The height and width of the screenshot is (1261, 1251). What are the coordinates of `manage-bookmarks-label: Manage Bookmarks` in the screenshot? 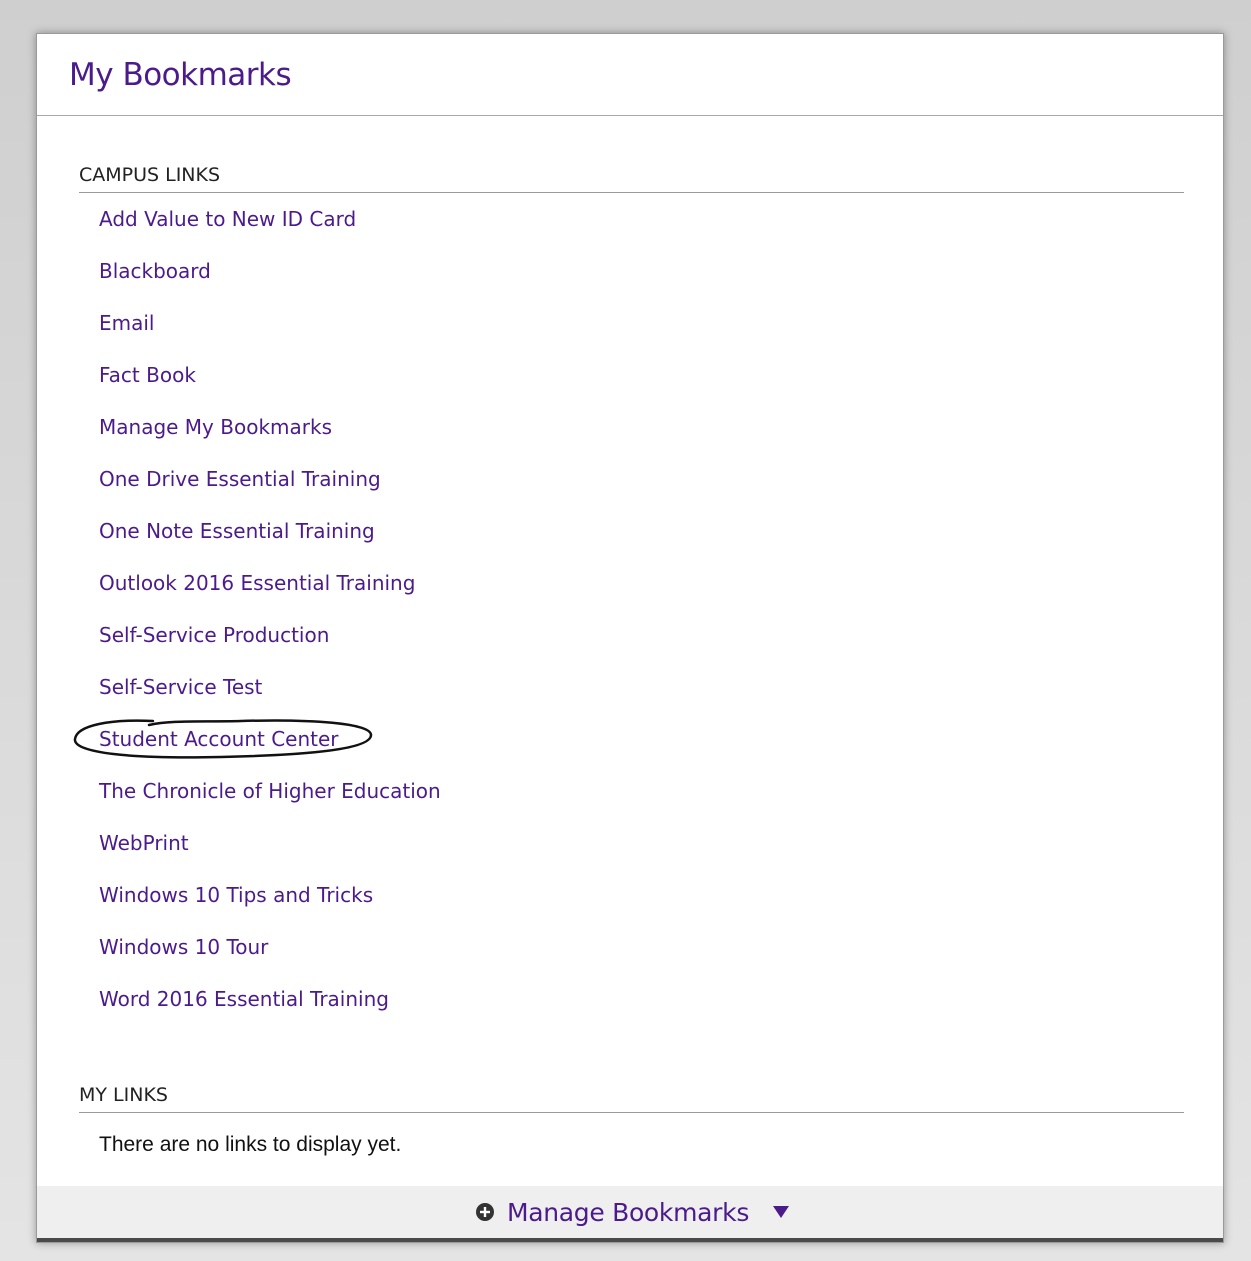 It's located at (628, 1212).